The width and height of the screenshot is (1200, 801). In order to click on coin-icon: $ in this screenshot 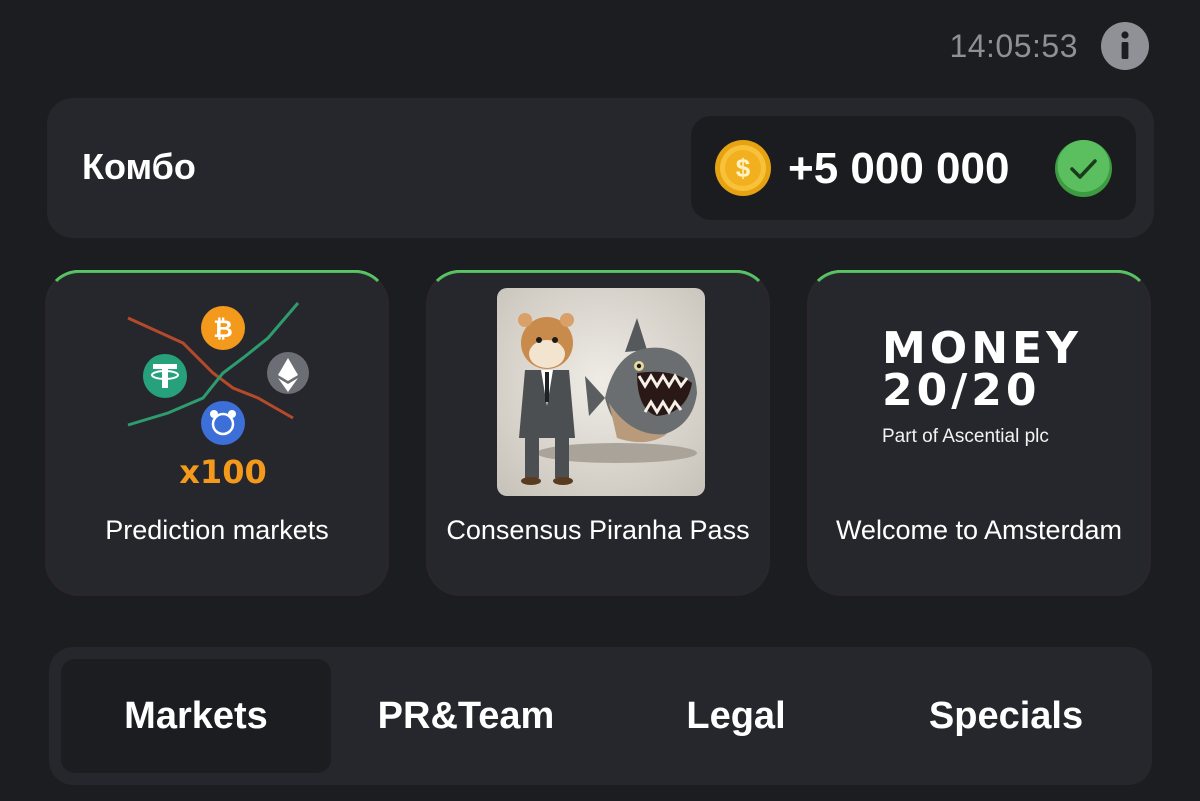, I will do `click(743, 168)`.